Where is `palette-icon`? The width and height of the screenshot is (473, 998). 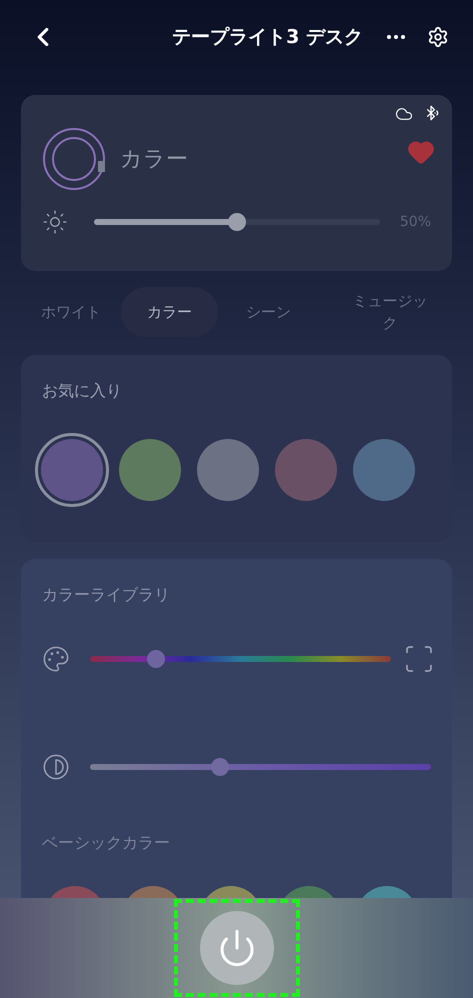 palette-icon is located at coordinates (56, 659).